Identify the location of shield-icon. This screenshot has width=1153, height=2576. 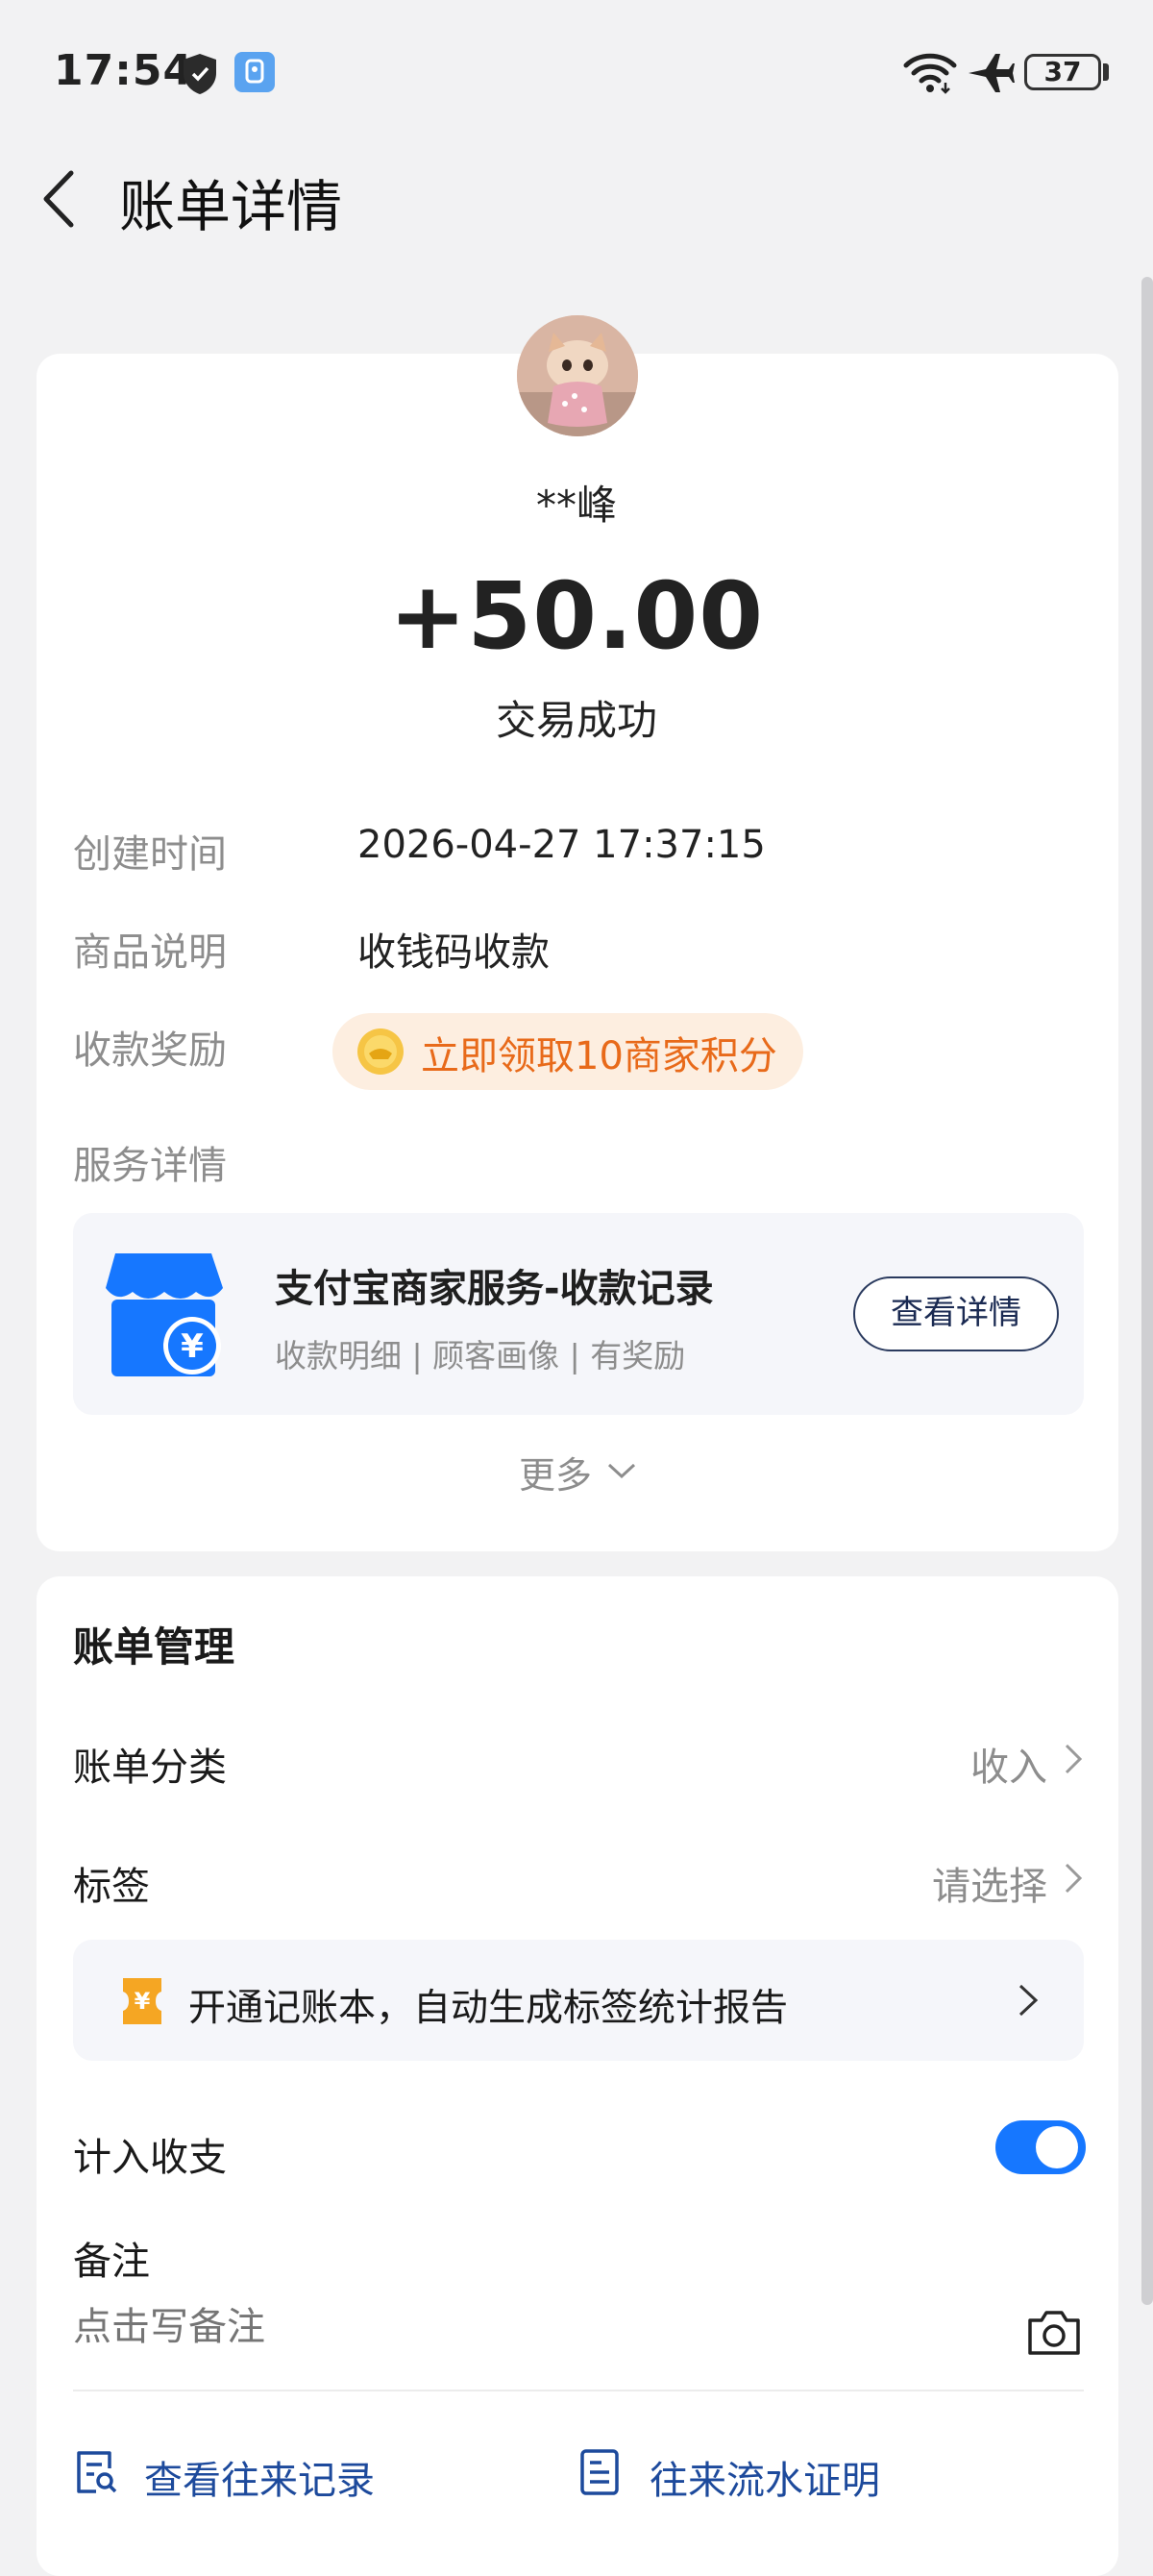
(200, 74).